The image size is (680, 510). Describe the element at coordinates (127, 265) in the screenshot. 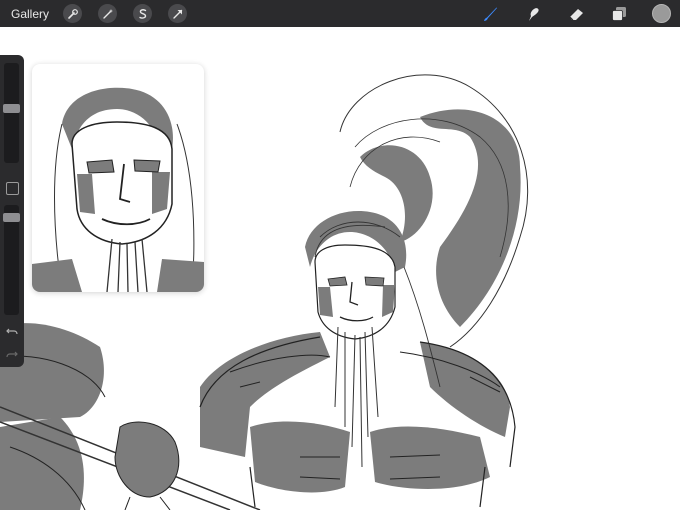

I see `ref-beard` at that location.